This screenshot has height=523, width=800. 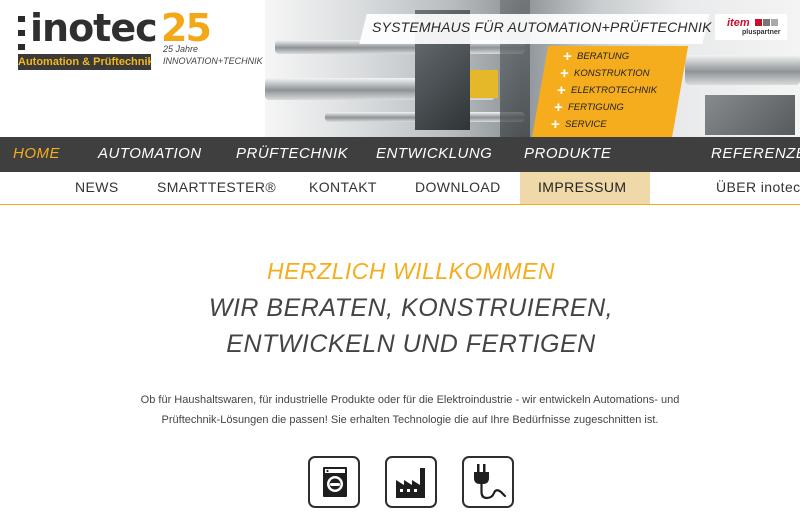 I want to click on slogan-text: SYSTEMHAUS FÜR AUTOMATION+PRÜFTECHNIK, so click(x=542, y=27).